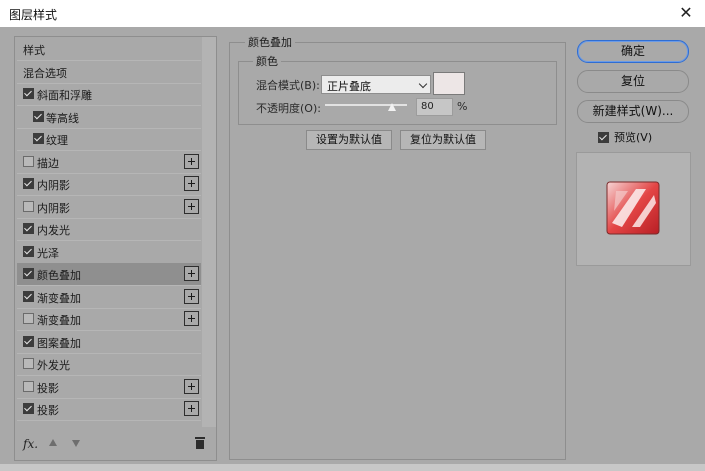 The image size is (705, 471). What do you see at coordinates (443, 140) in the screenshot?
I see `reset-default-button: 复位为默认值` at bounding box center [443, 140].